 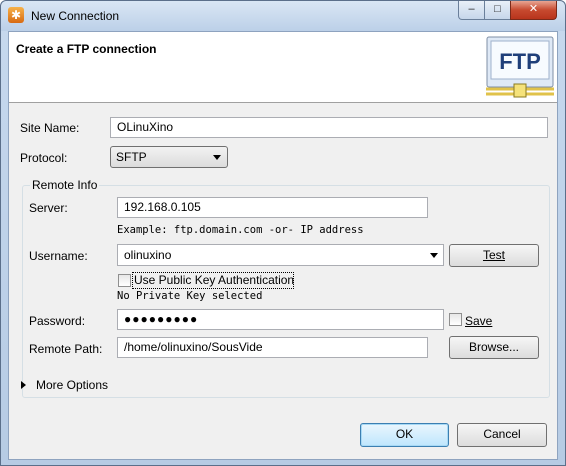 I want to click on site-name-label: Site Name:, so click(x=50, y=128).